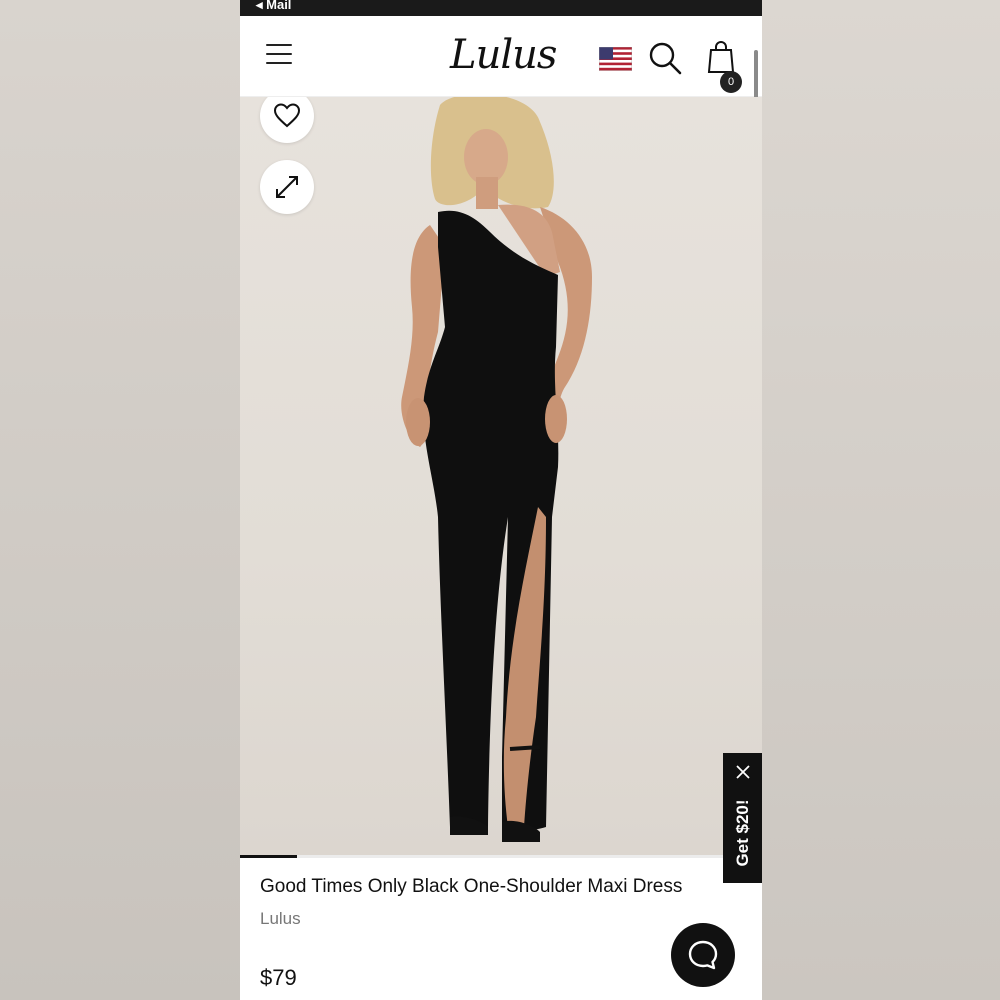 Image resolution: width=1000 pixels, height=1000 pixels. Describe the element at coordinates (501, 8) in the screenshot. I see `status-bar: ◂ Mail` at that location.